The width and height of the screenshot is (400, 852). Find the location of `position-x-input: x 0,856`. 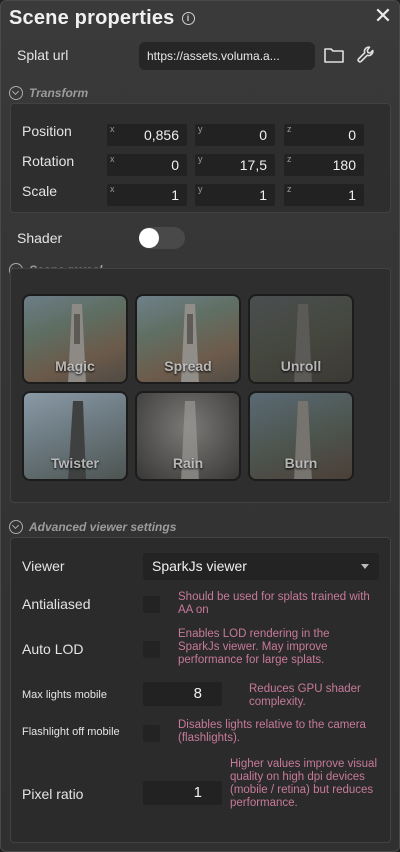

position-x-input: x 0,856 is located at coordinates (147, 135).